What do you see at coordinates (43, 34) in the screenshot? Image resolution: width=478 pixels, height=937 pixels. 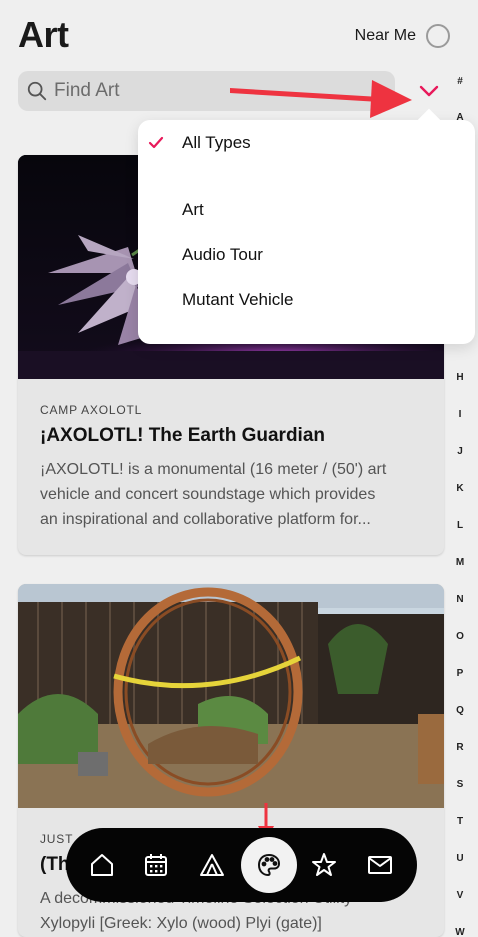 I see `page-title: Art` at bounding box center [43, 34].